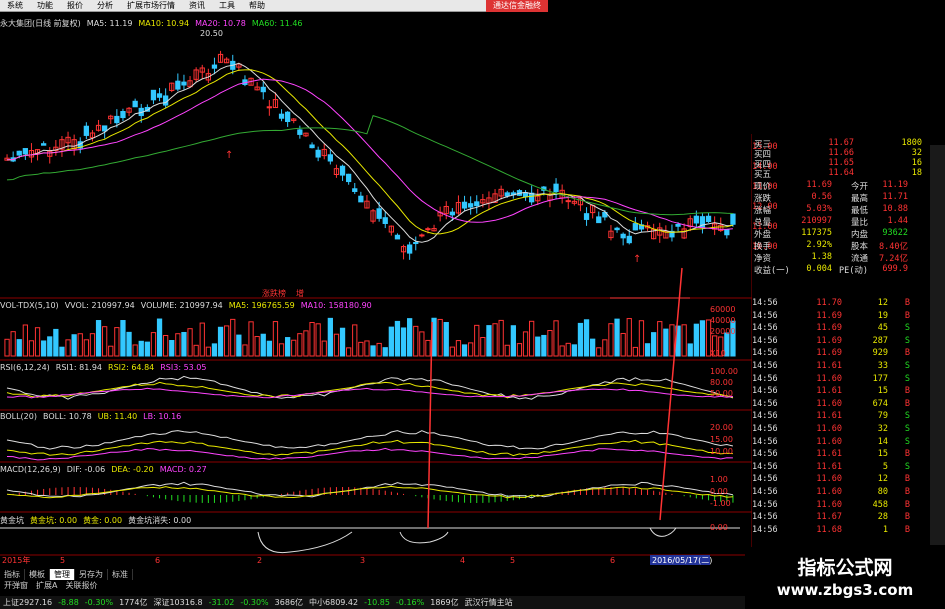 The image size is (945, 609). What do you see at coordinates (177, 602) in the screenshot?
I see `sz-index: 深证10316.8` at bounding box center [177, 602].